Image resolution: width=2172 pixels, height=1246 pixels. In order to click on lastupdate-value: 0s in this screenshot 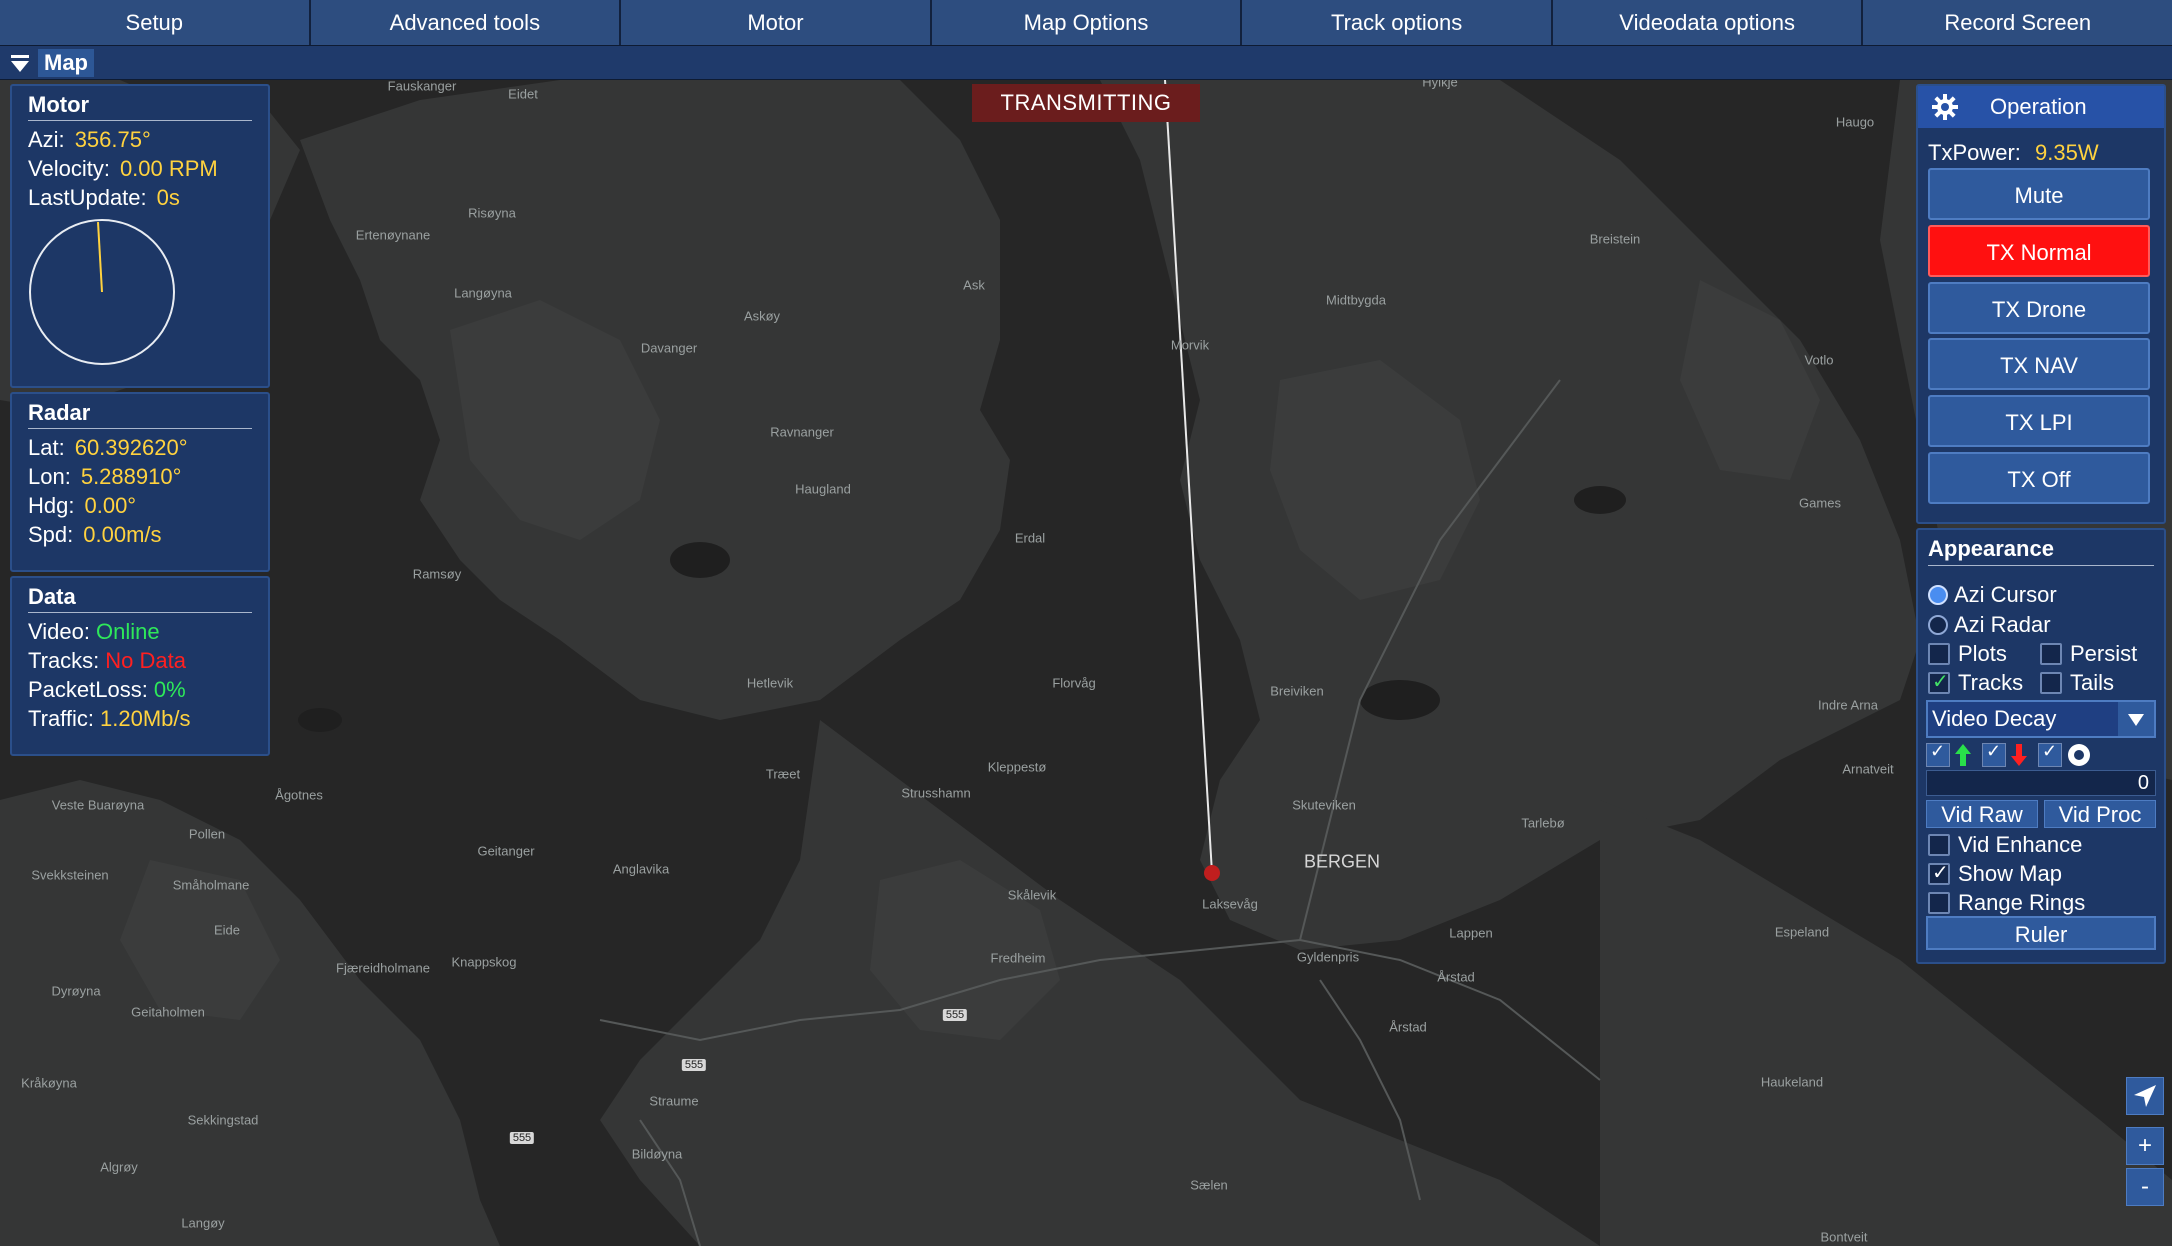, I will do `click(168, 197)`.